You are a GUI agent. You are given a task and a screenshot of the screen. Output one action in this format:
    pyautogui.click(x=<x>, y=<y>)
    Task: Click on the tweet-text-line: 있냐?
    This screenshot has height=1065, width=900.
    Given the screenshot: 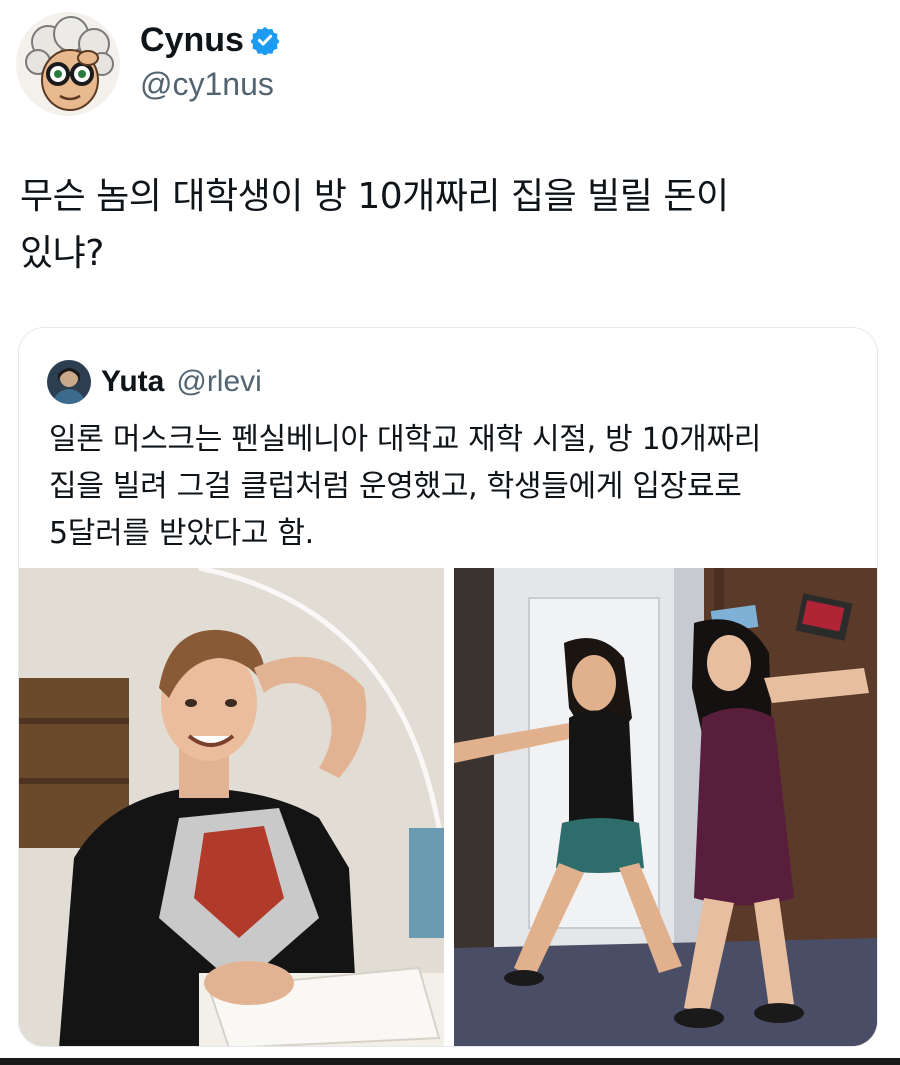 What is the action you would take?
    pyautogui.click(x=62, y=253)
    